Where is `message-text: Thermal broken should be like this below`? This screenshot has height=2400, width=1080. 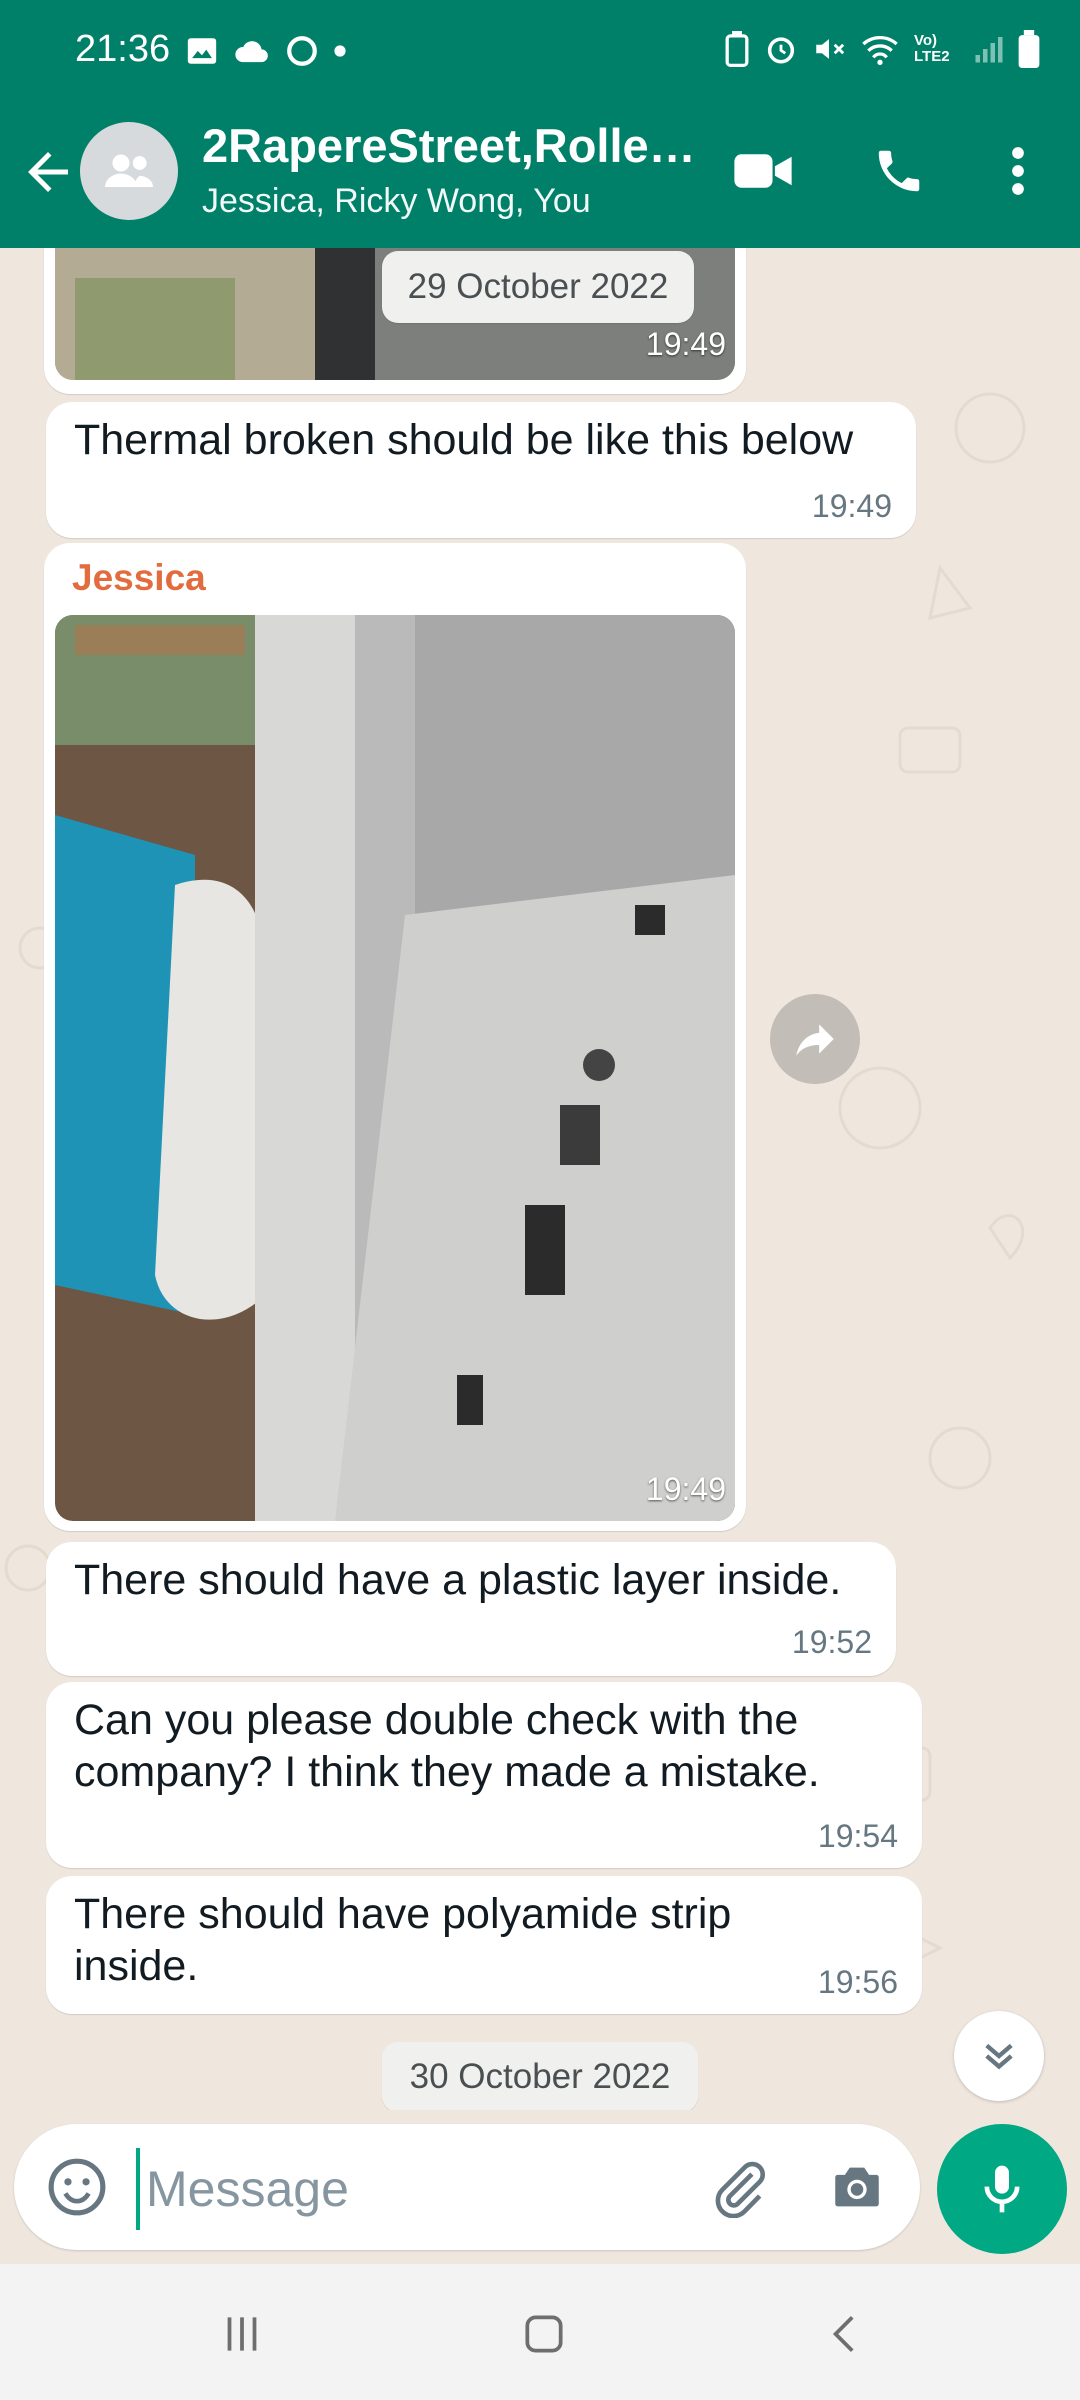
message-text: Thermal broken should be like this below is located at coordinates (464, 440).